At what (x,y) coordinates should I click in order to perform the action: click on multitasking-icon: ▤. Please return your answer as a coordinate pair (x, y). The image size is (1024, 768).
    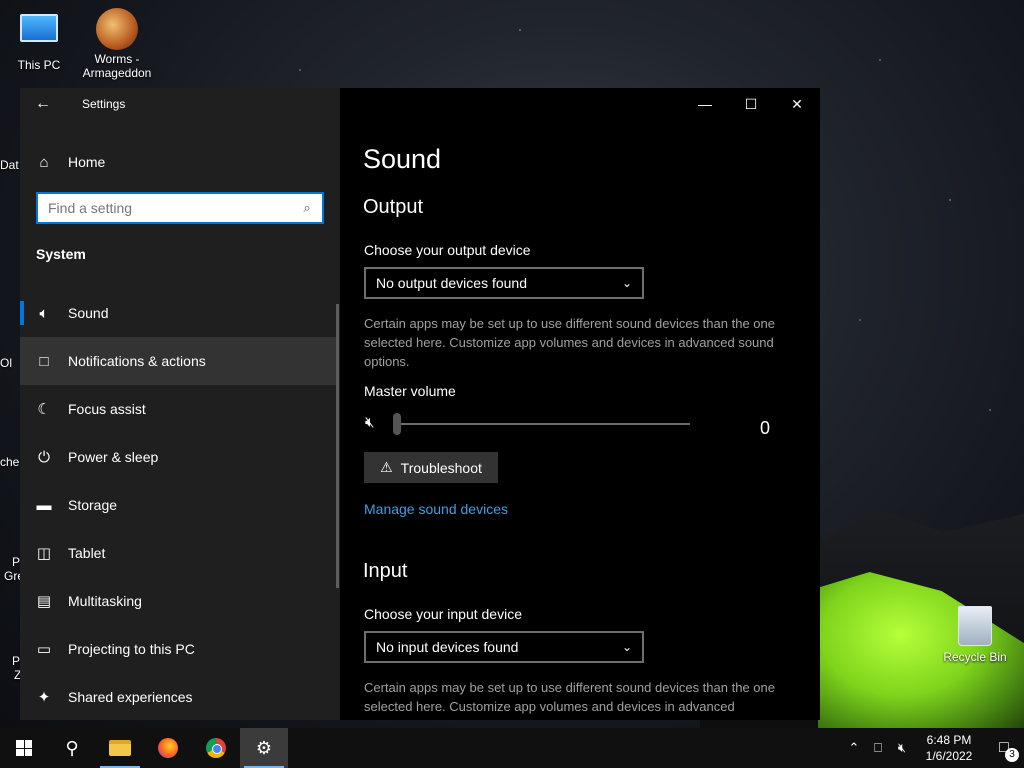
    Looking at the image, I should click on (44, 601).